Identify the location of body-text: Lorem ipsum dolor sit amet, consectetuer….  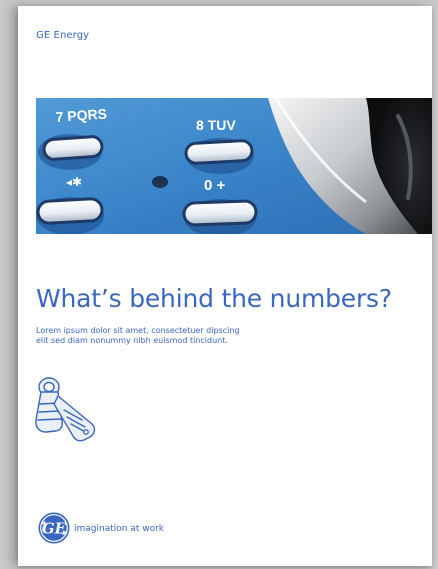
(186, 336).